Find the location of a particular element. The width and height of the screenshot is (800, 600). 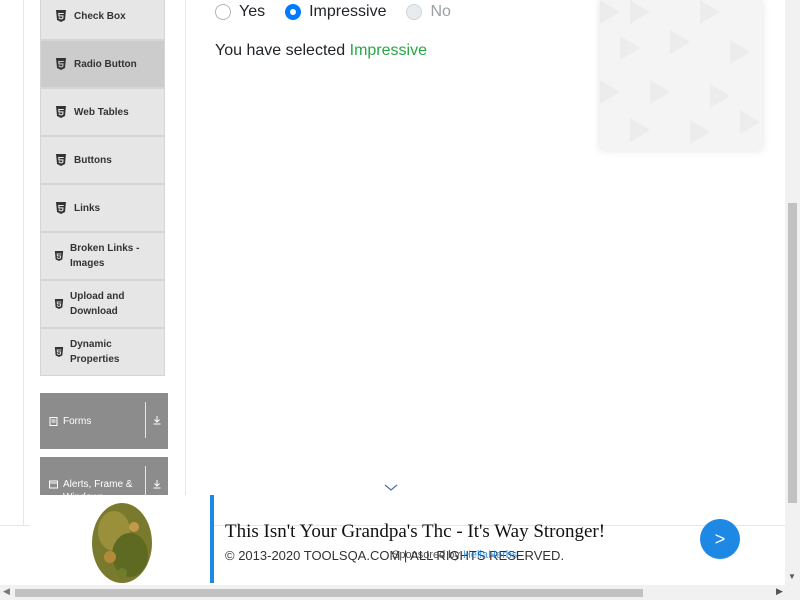

sidebar-item-label: Radio Button is located at coordinates (105, 64).